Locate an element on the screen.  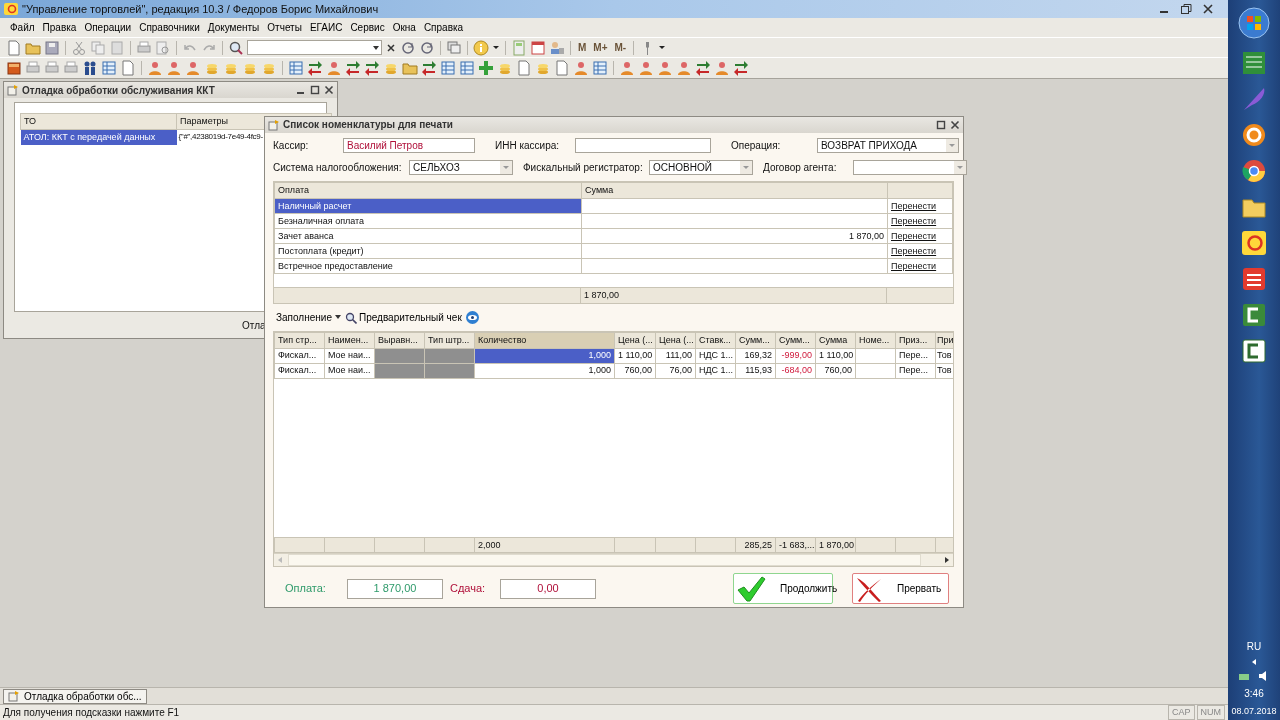
people-icon is located at coordinates (90, 68).